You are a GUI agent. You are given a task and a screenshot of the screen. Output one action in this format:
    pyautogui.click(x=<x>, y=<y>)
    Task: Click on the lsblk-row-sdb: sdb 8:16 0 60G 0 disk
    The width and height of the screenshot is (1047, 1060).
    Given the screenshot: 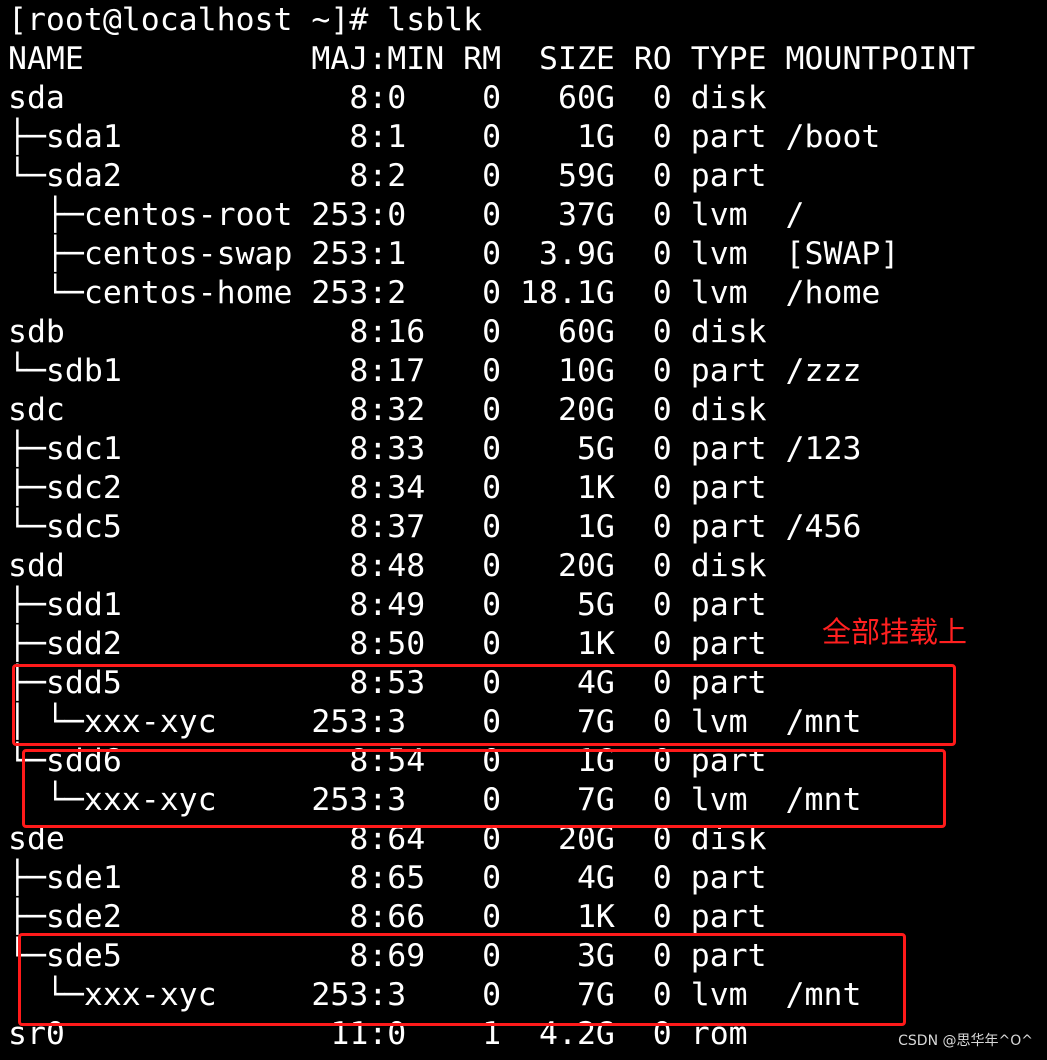 What is the action you would take?
    pyautogui.click(x=387, y=332)
    